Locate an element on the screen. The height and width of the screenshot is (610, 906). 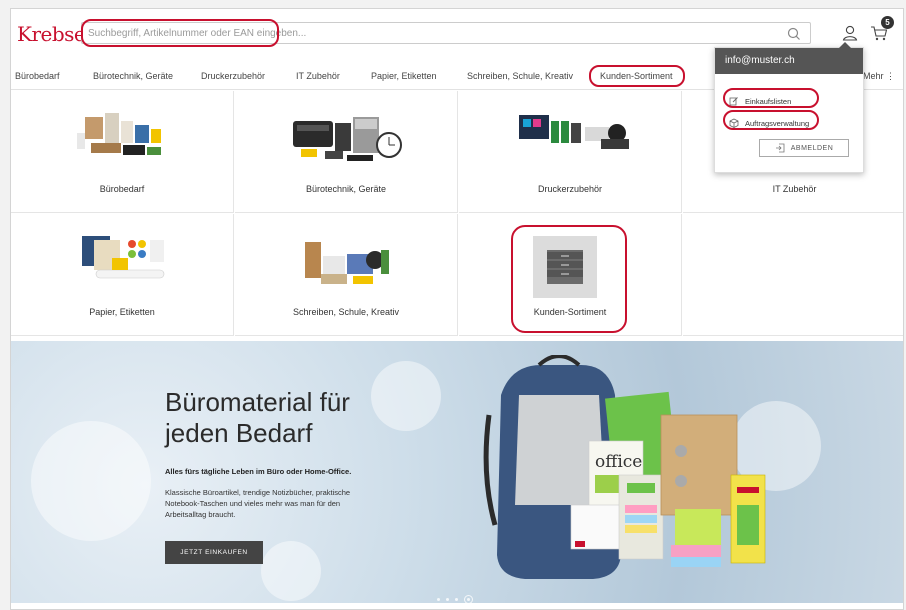
logout-label: ABMELDEN is located at coordinates (812, 148).